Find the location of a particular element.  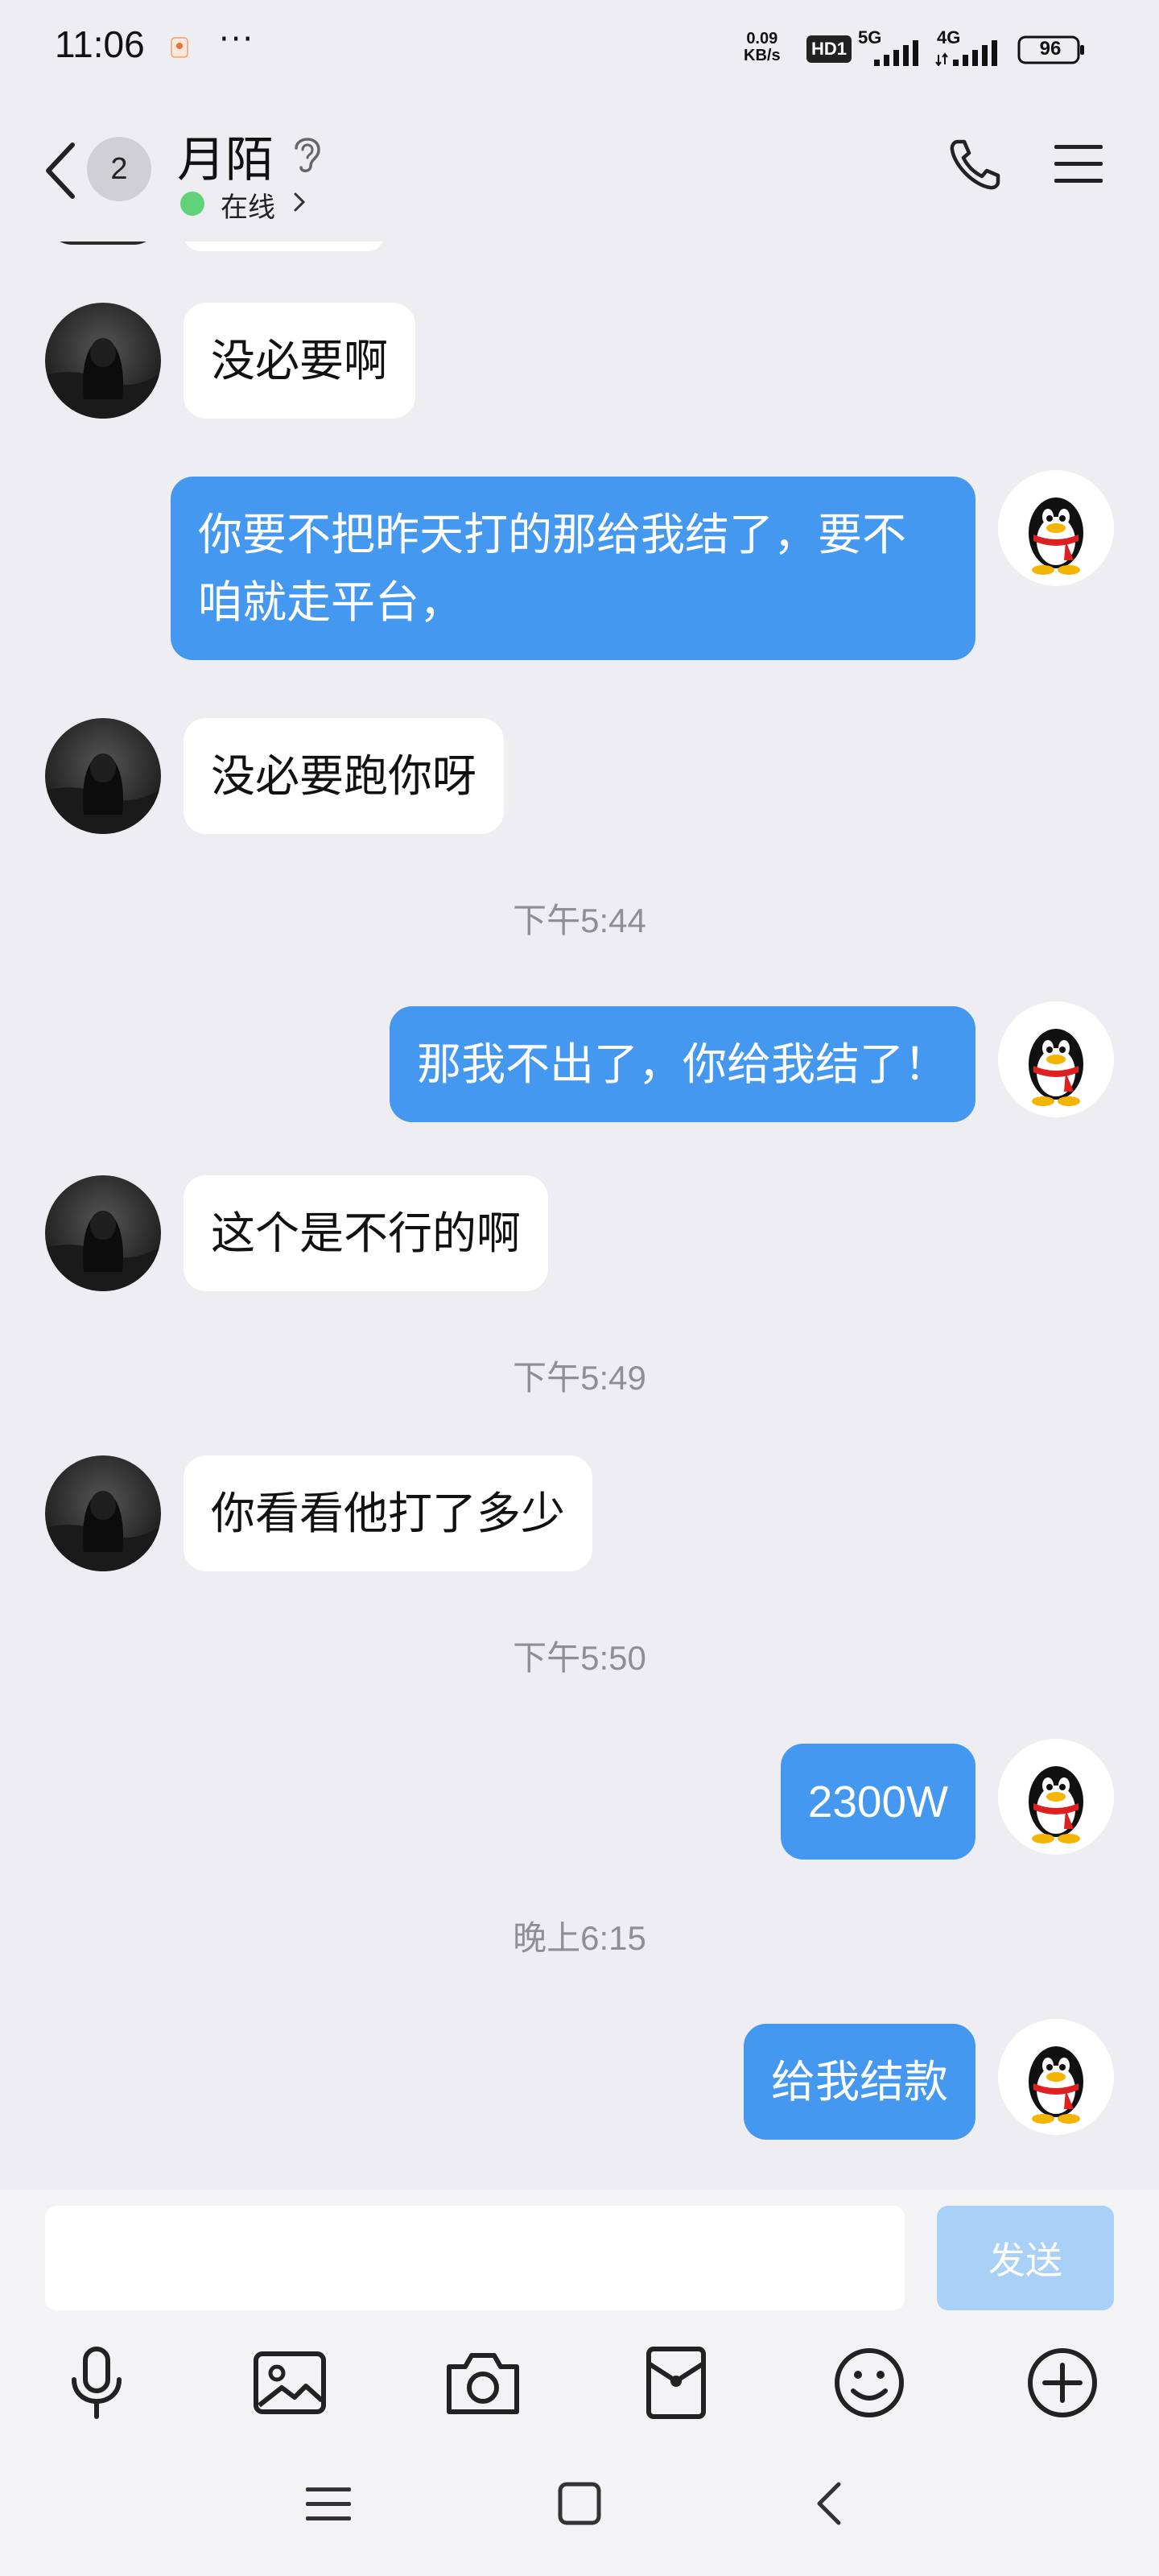

composer-toolbar is located at coordinates (579, 2383).